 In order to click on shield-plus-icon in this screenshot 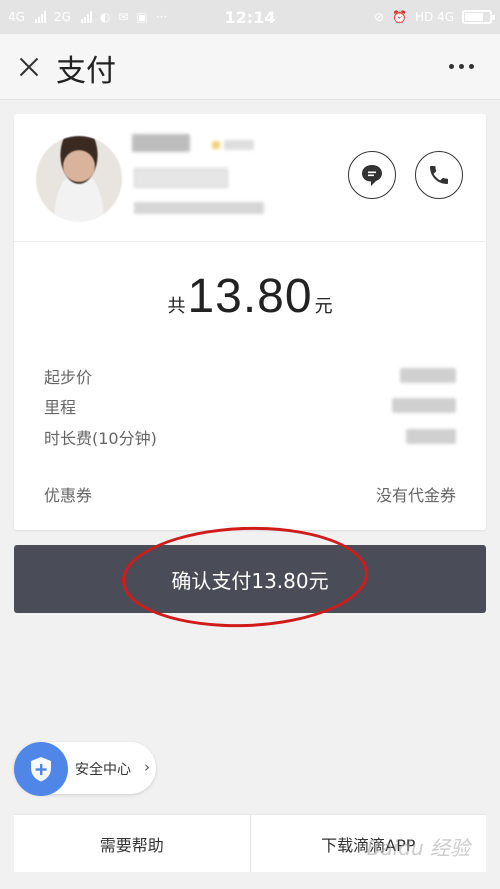, I will do `click(41, 769)`.